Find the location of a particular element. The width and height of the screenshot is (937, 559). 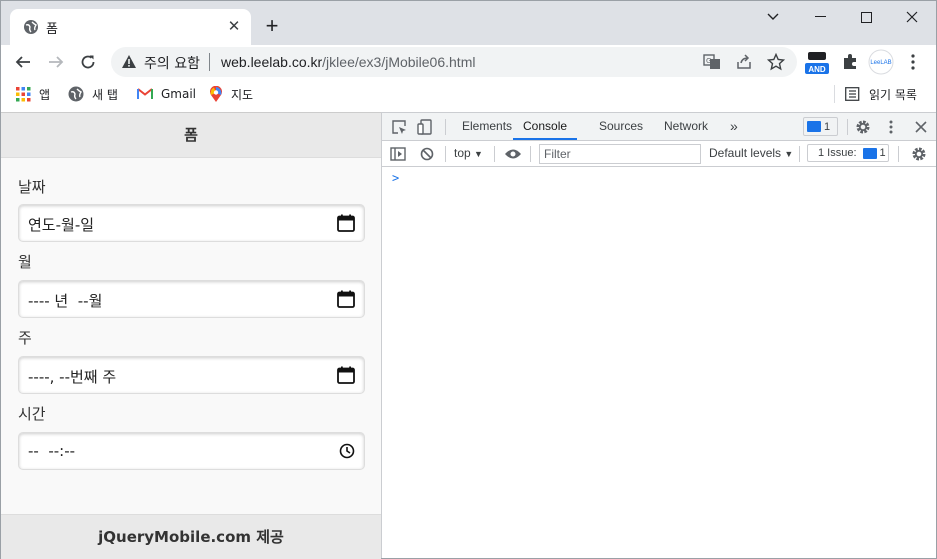

log-levels-dropdown: Default levels ▼ is located at coordinates (751, 153).